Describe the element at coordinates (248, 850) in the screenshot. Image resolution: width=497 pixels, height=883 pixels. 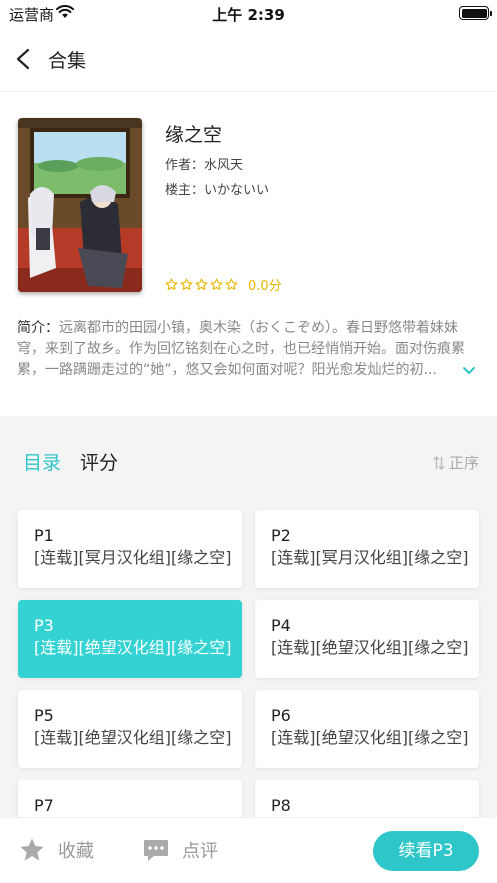
I see `bottom-action-bar: 收藏 点评 续看P3` at that location.